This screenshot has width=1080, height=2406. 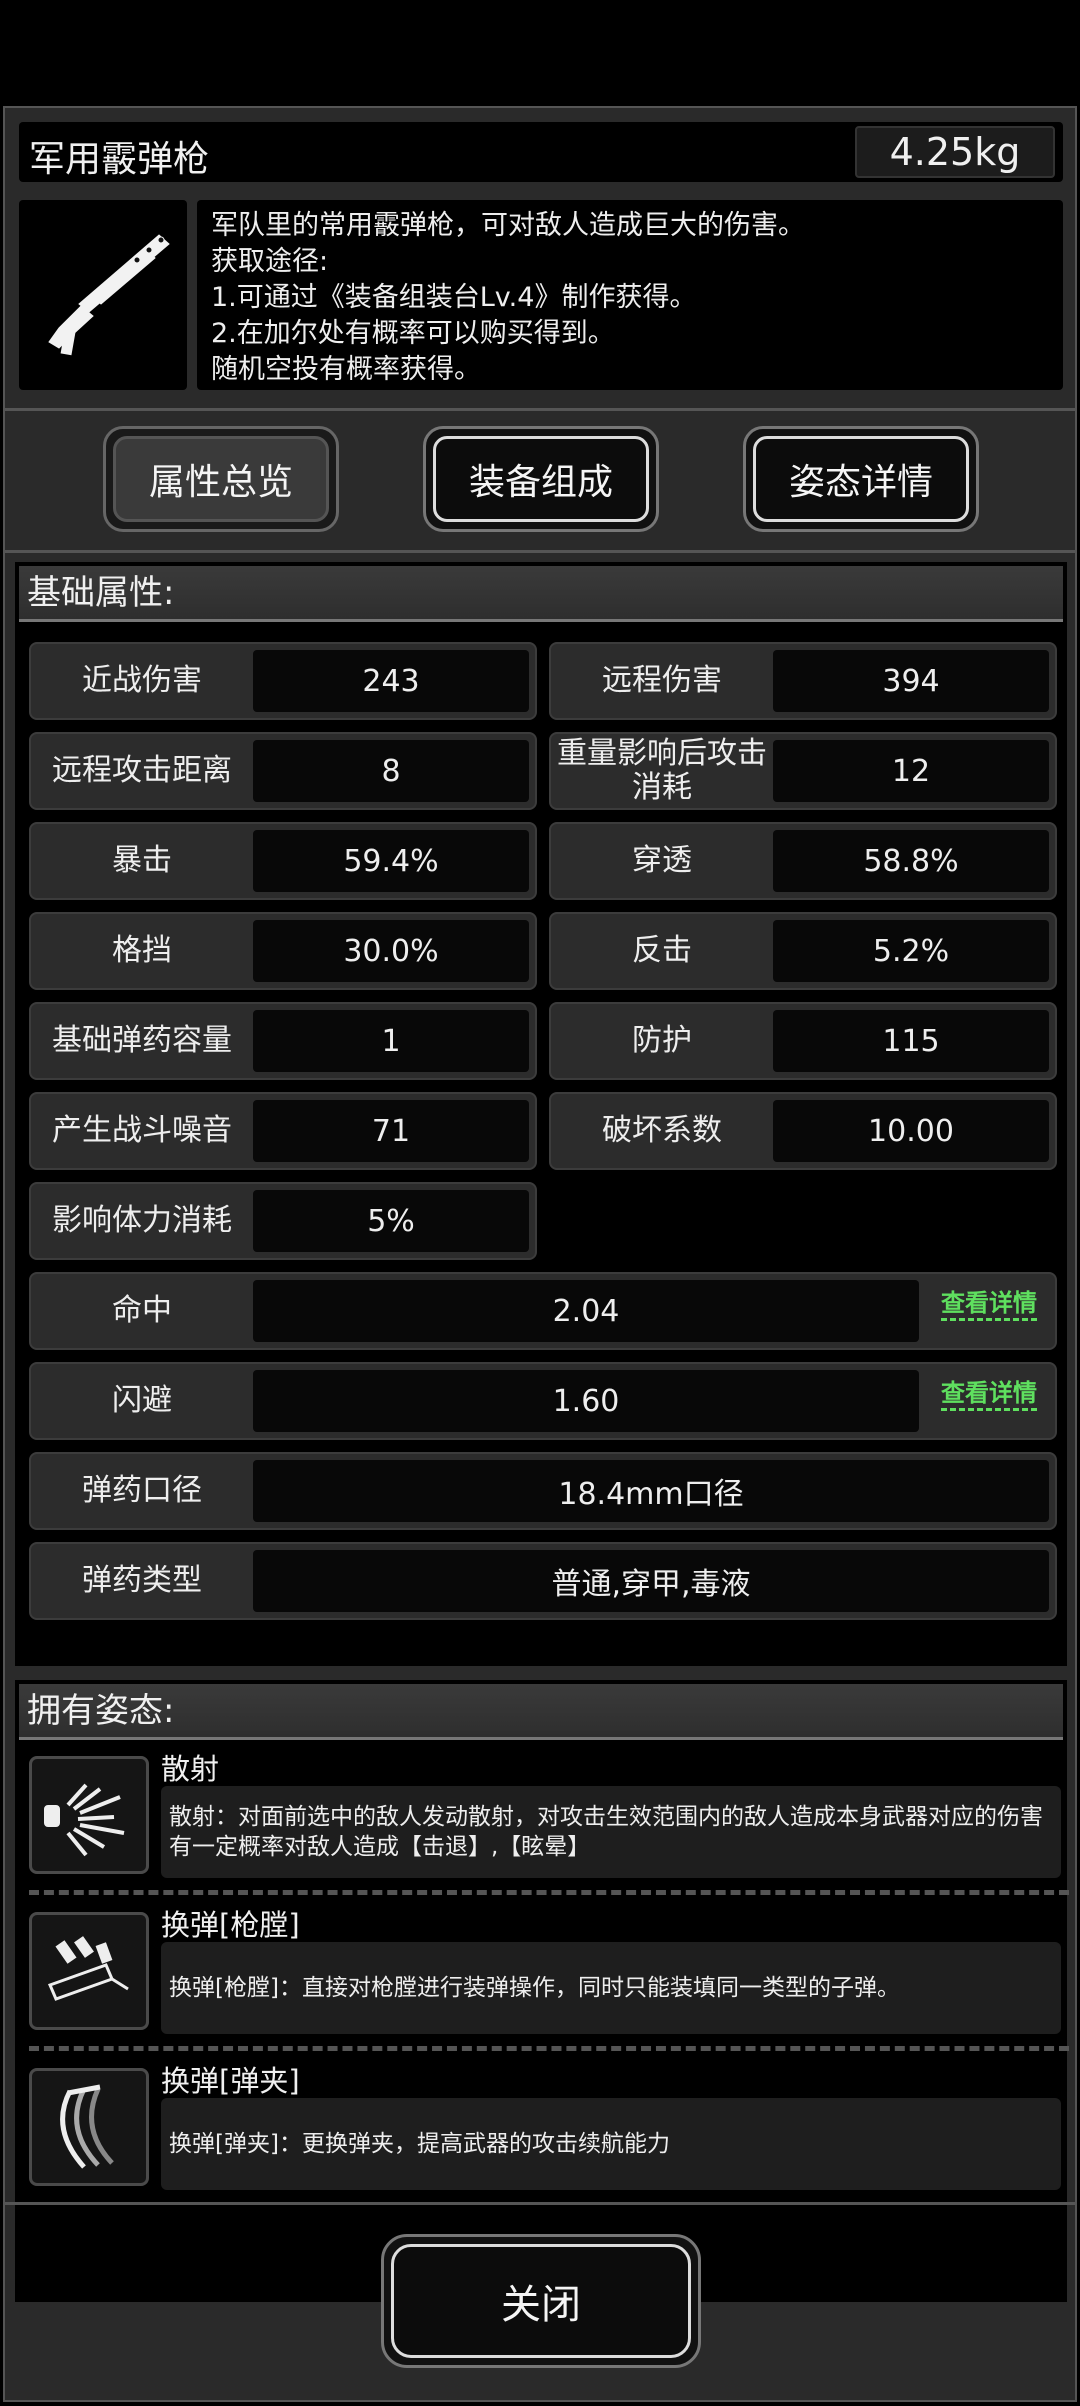 I want to click on stat-ammo-type: 弹药类型 普通,穿甲,毒液, so click(x=543, y=1581).